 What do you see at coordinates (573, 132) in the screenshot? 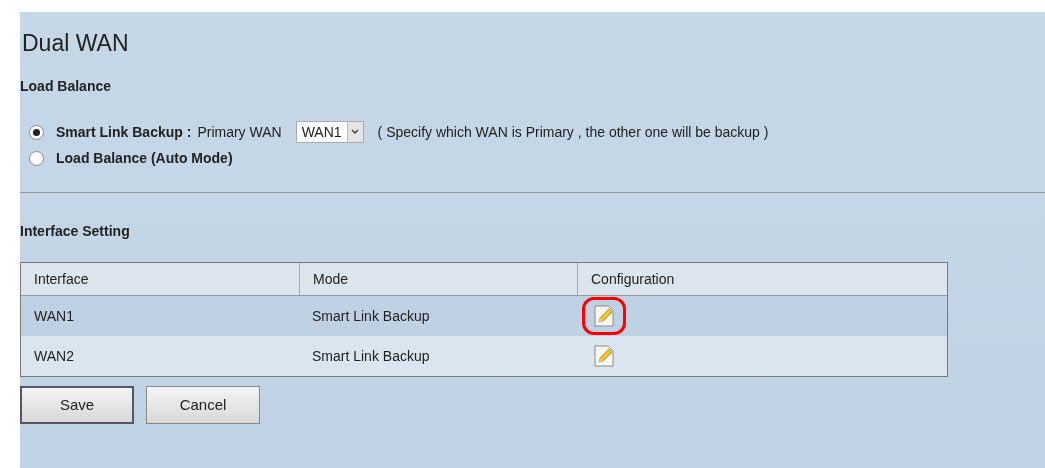
I see `hint-text: ( Specify which WAN is Primary , the other one will be backup )` at bounding box center [573, 132].